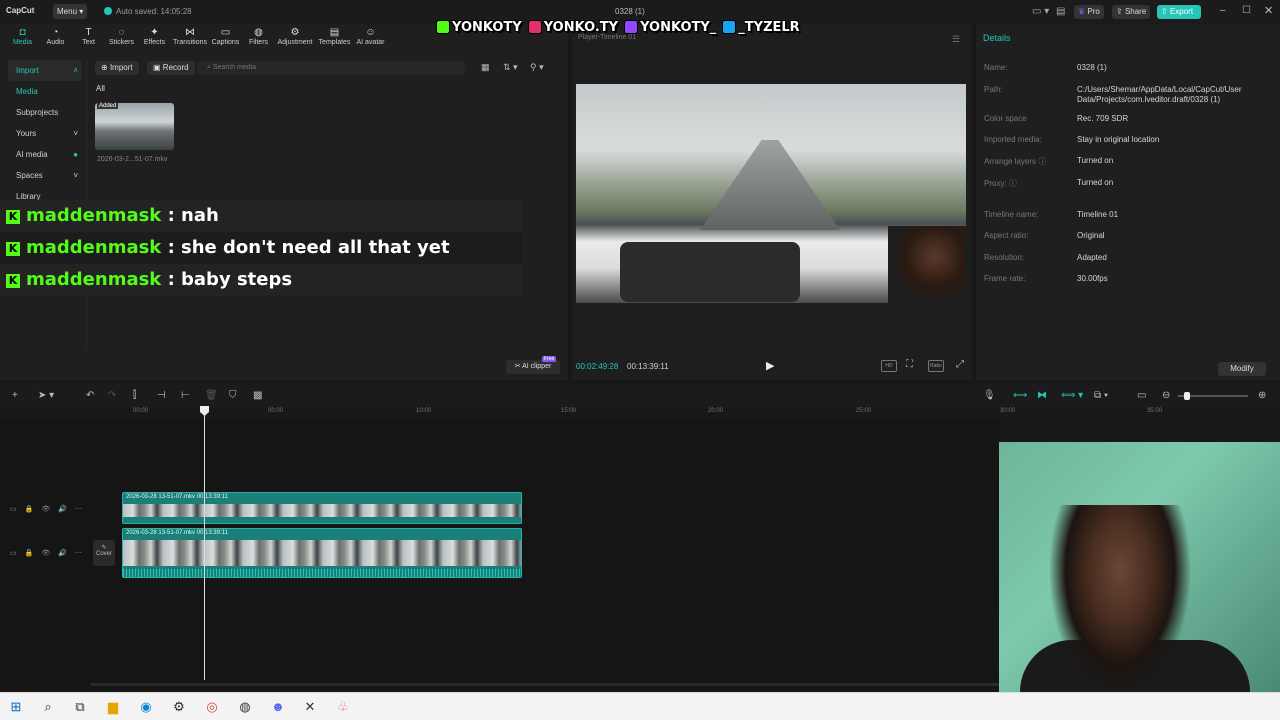  What do you see at coordinates (45, 91) in the screenshot?
I see `nav-media: Media` at bounding box center [45, 91].